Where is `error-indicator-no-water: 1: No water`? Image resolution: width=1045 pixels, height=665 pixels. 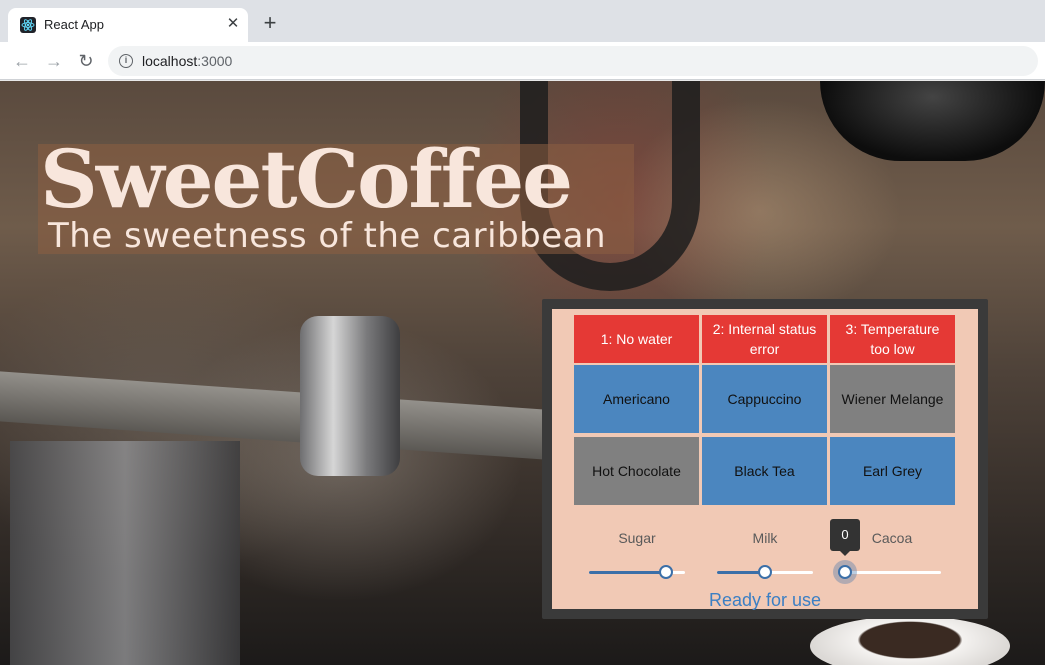
error-indicator-no-water: 1: No water is located at coordinates (636, 339).